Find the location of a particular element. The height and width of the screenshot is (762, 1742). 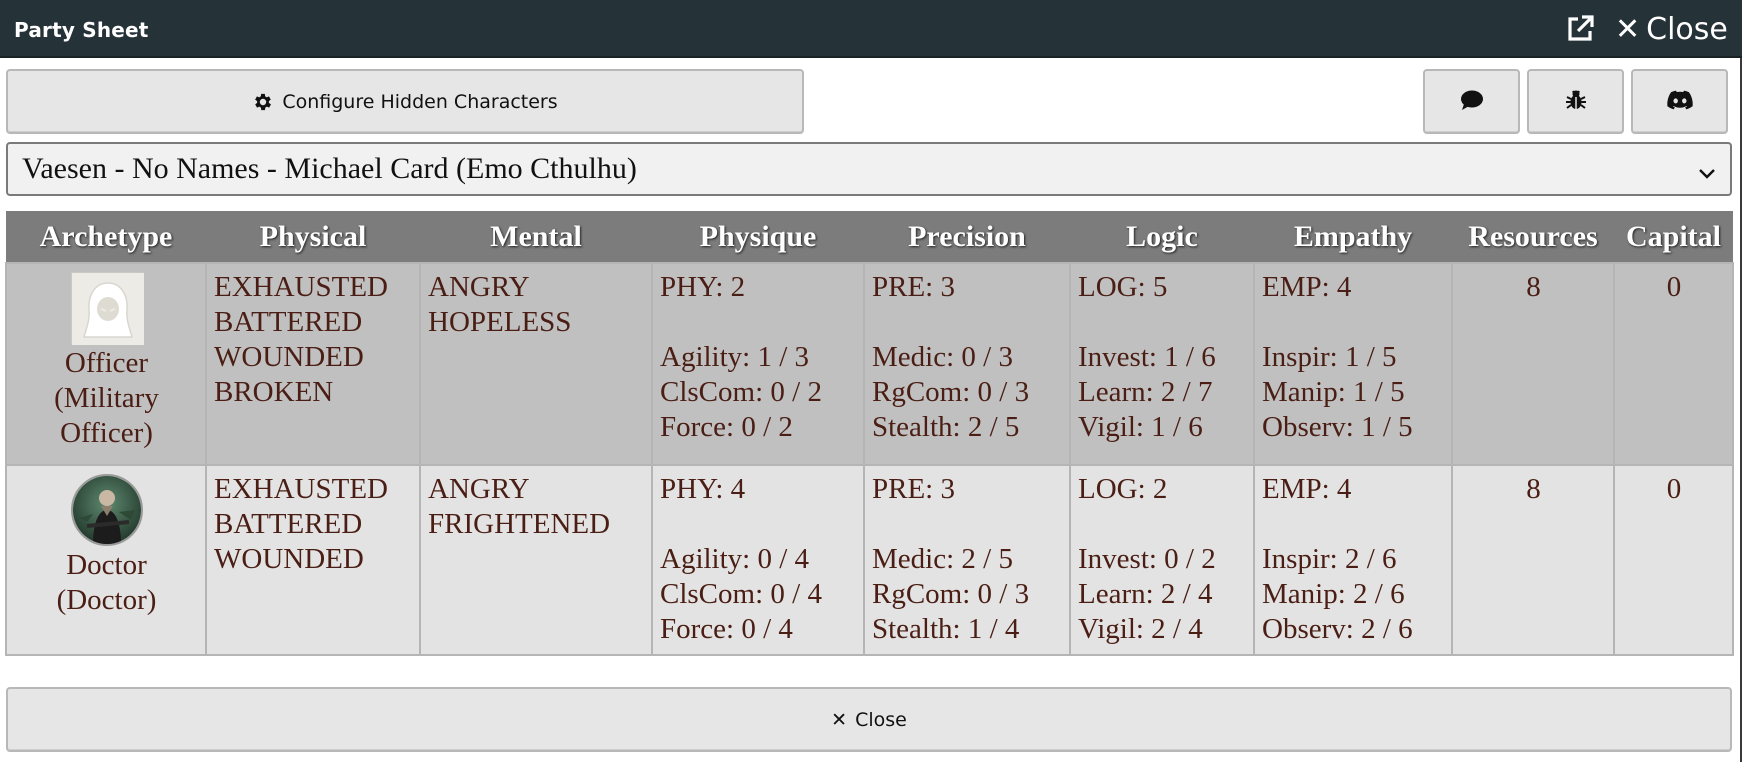

condition-item: FRIGHTENED is located at coordinates (519, 524).